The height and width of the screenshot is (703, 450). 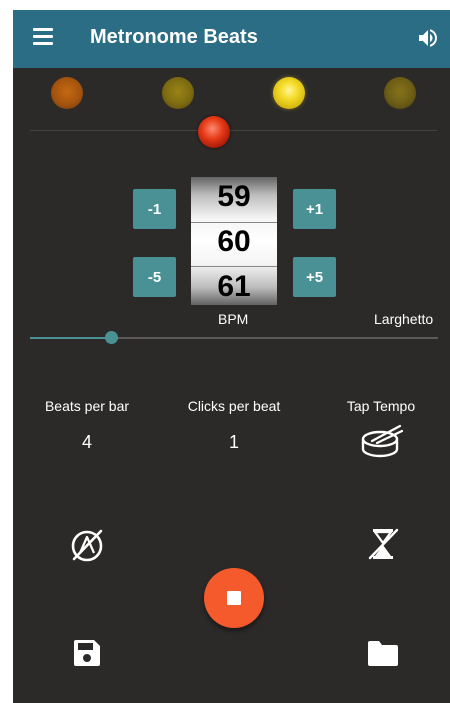 I want to click on app-title: Metronome Beats, so click(x=174, y=37).